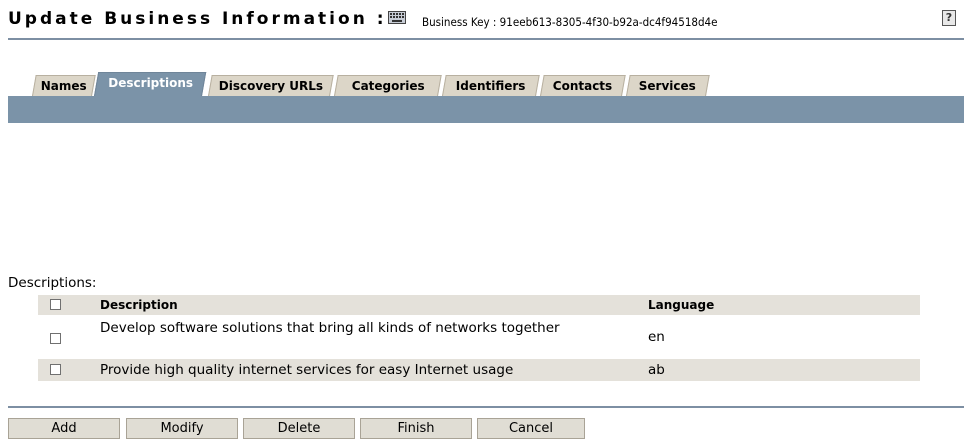  What do you see at coordinates (486, 109) in the screenshot?
I see `tab-content-band` at bounding box center [486, 109].